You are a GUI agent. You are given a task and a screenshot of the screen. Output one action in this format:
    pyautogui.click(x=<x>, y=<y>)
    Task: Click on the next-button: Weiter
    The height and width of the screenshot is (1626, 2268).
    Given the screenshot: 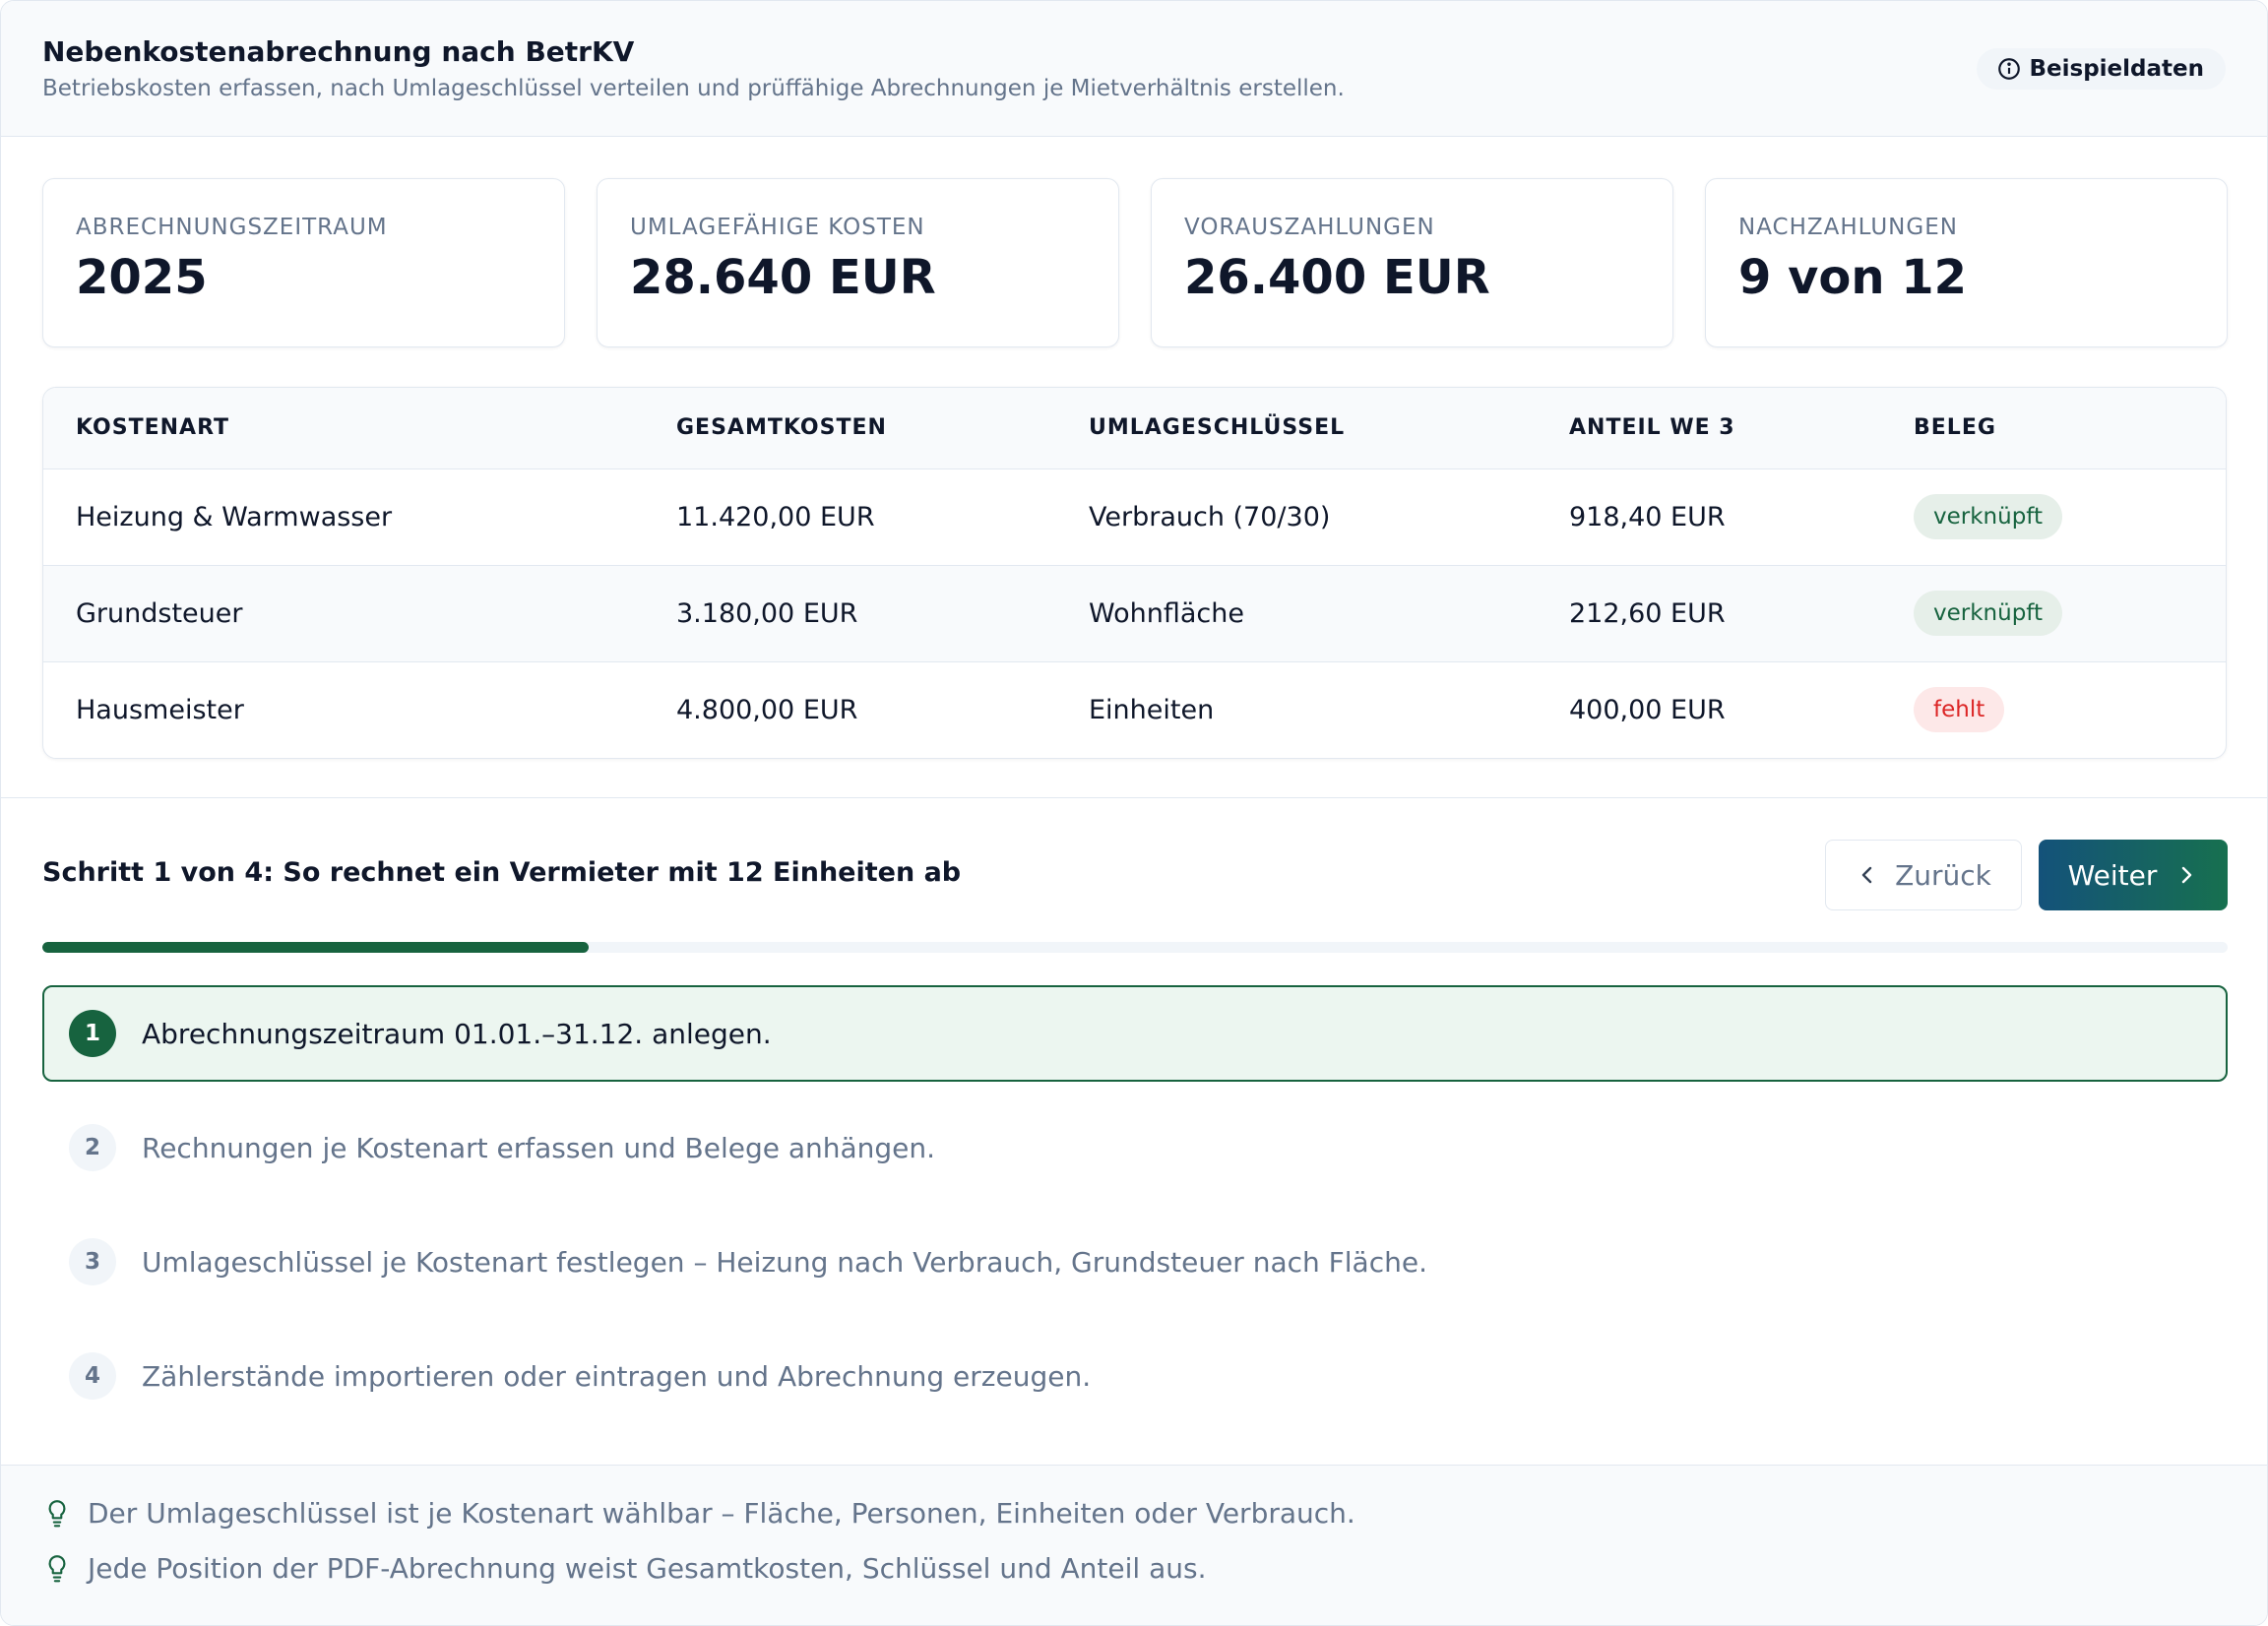 What is the action you would take?
    pyautogui.click(x=2133, y=875)
    